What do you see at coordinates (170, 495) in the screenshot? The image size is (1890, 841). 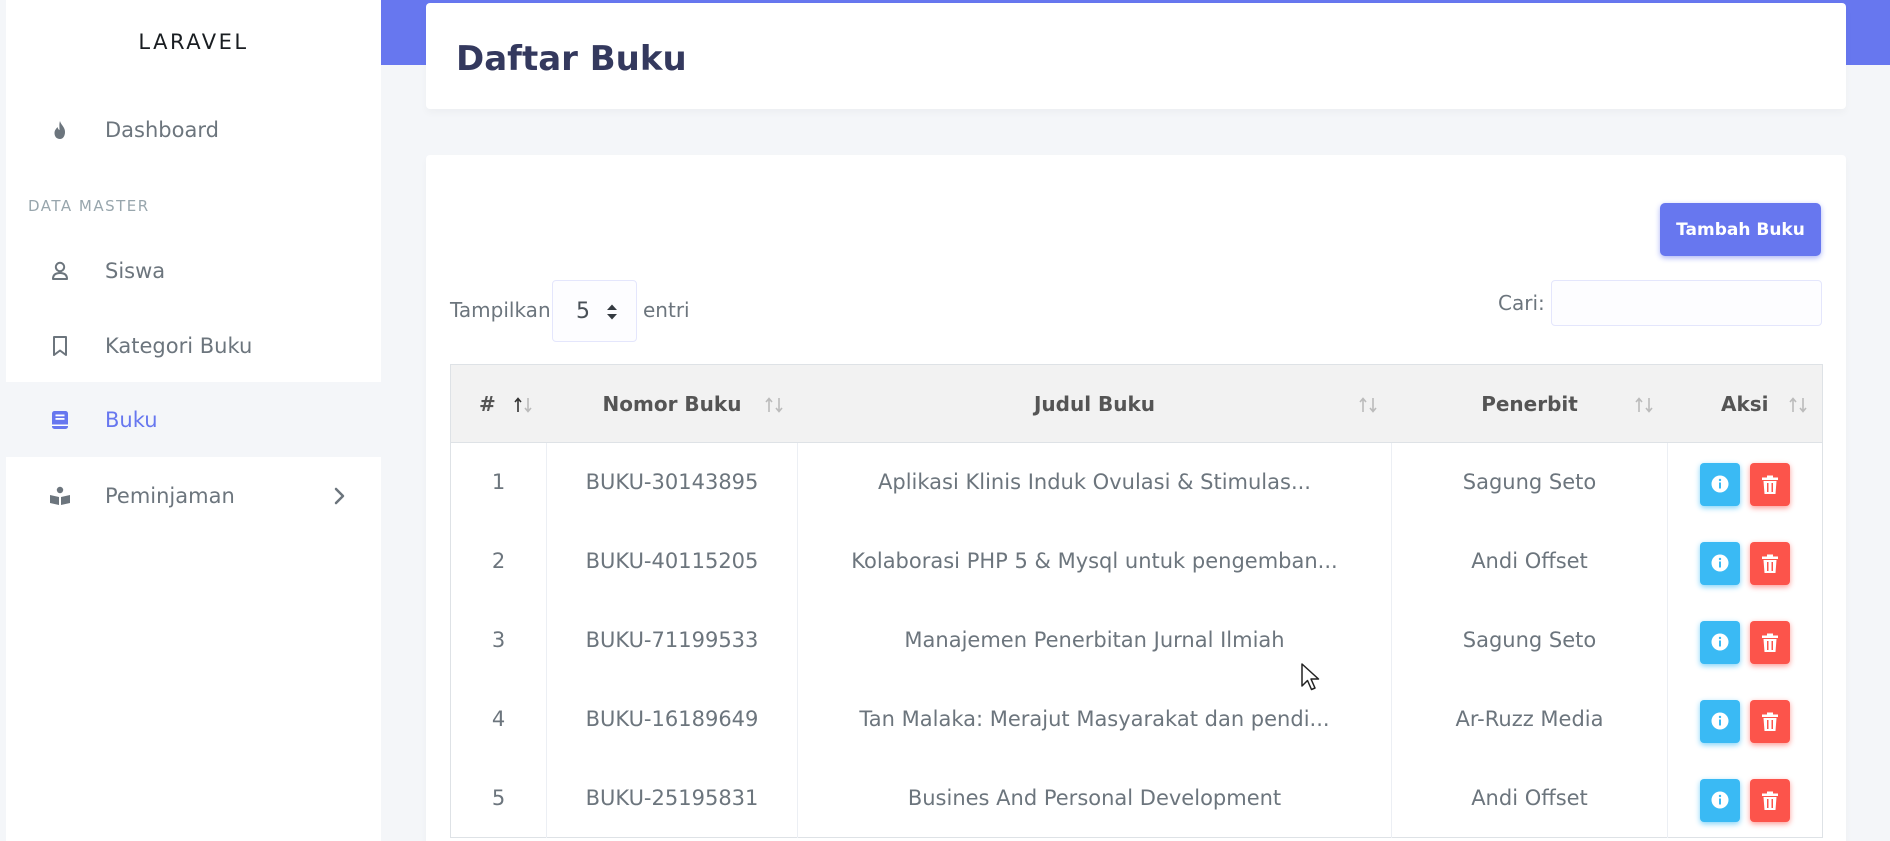 I see `sidebar-item-label: Peminjaman` at bounding box center [170, 495].